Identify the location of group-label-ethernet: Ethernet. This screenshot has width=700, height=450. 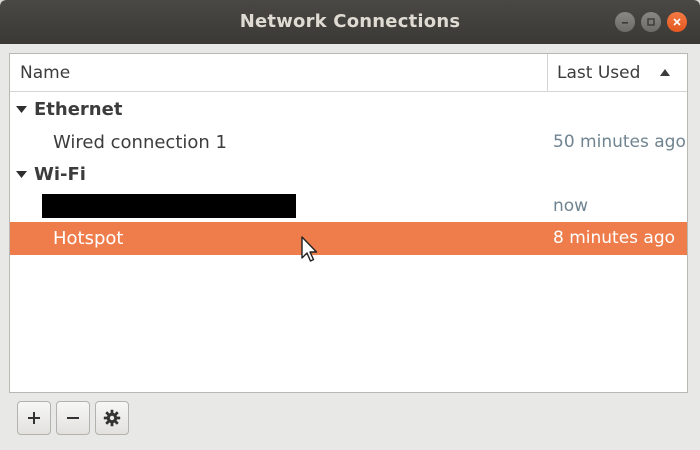
(78, 109).